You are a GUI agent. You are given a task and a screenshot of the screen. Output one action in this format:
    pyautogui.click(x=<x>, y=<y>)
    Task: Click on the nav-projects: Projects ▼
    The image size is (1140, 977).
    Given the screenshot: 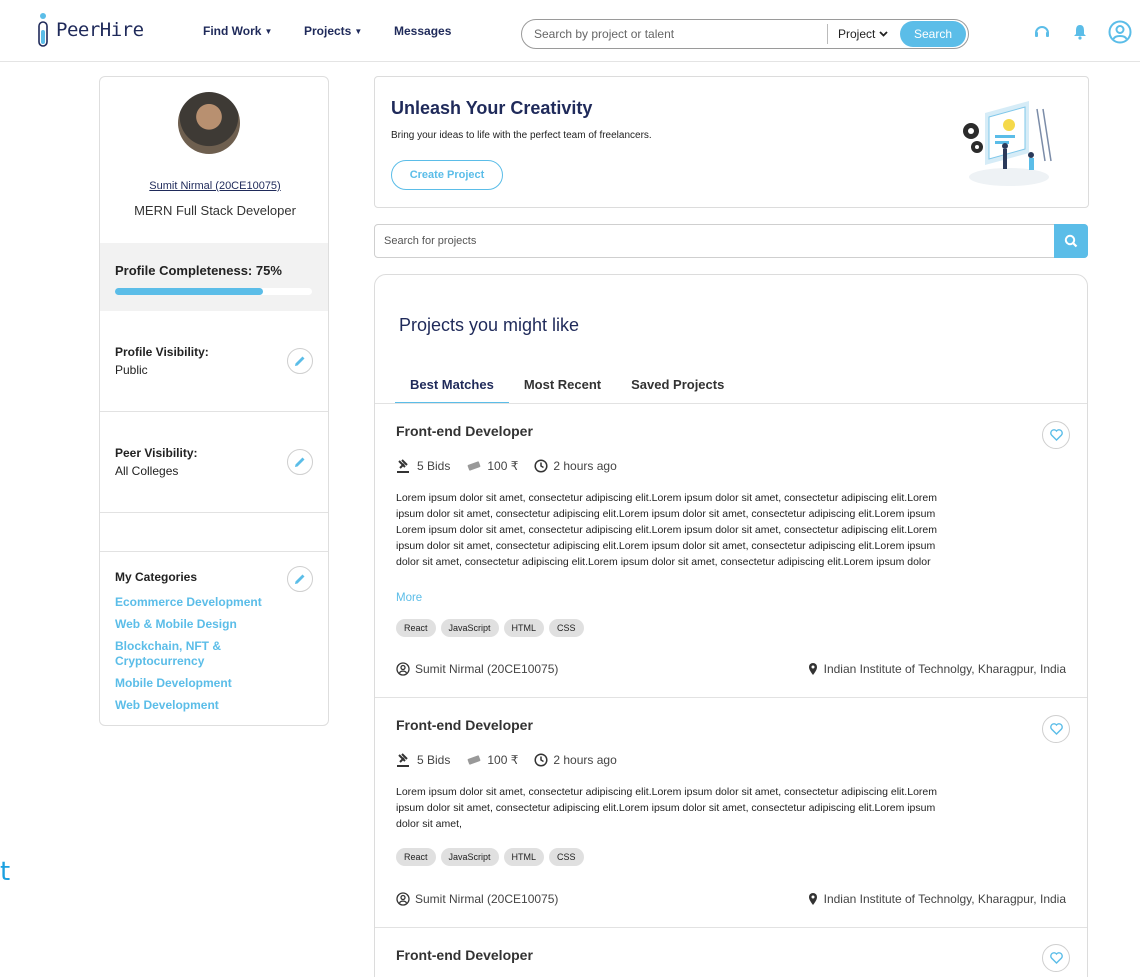 What is the action you would take?
    pyautogui.click(x=333, y=31)
    